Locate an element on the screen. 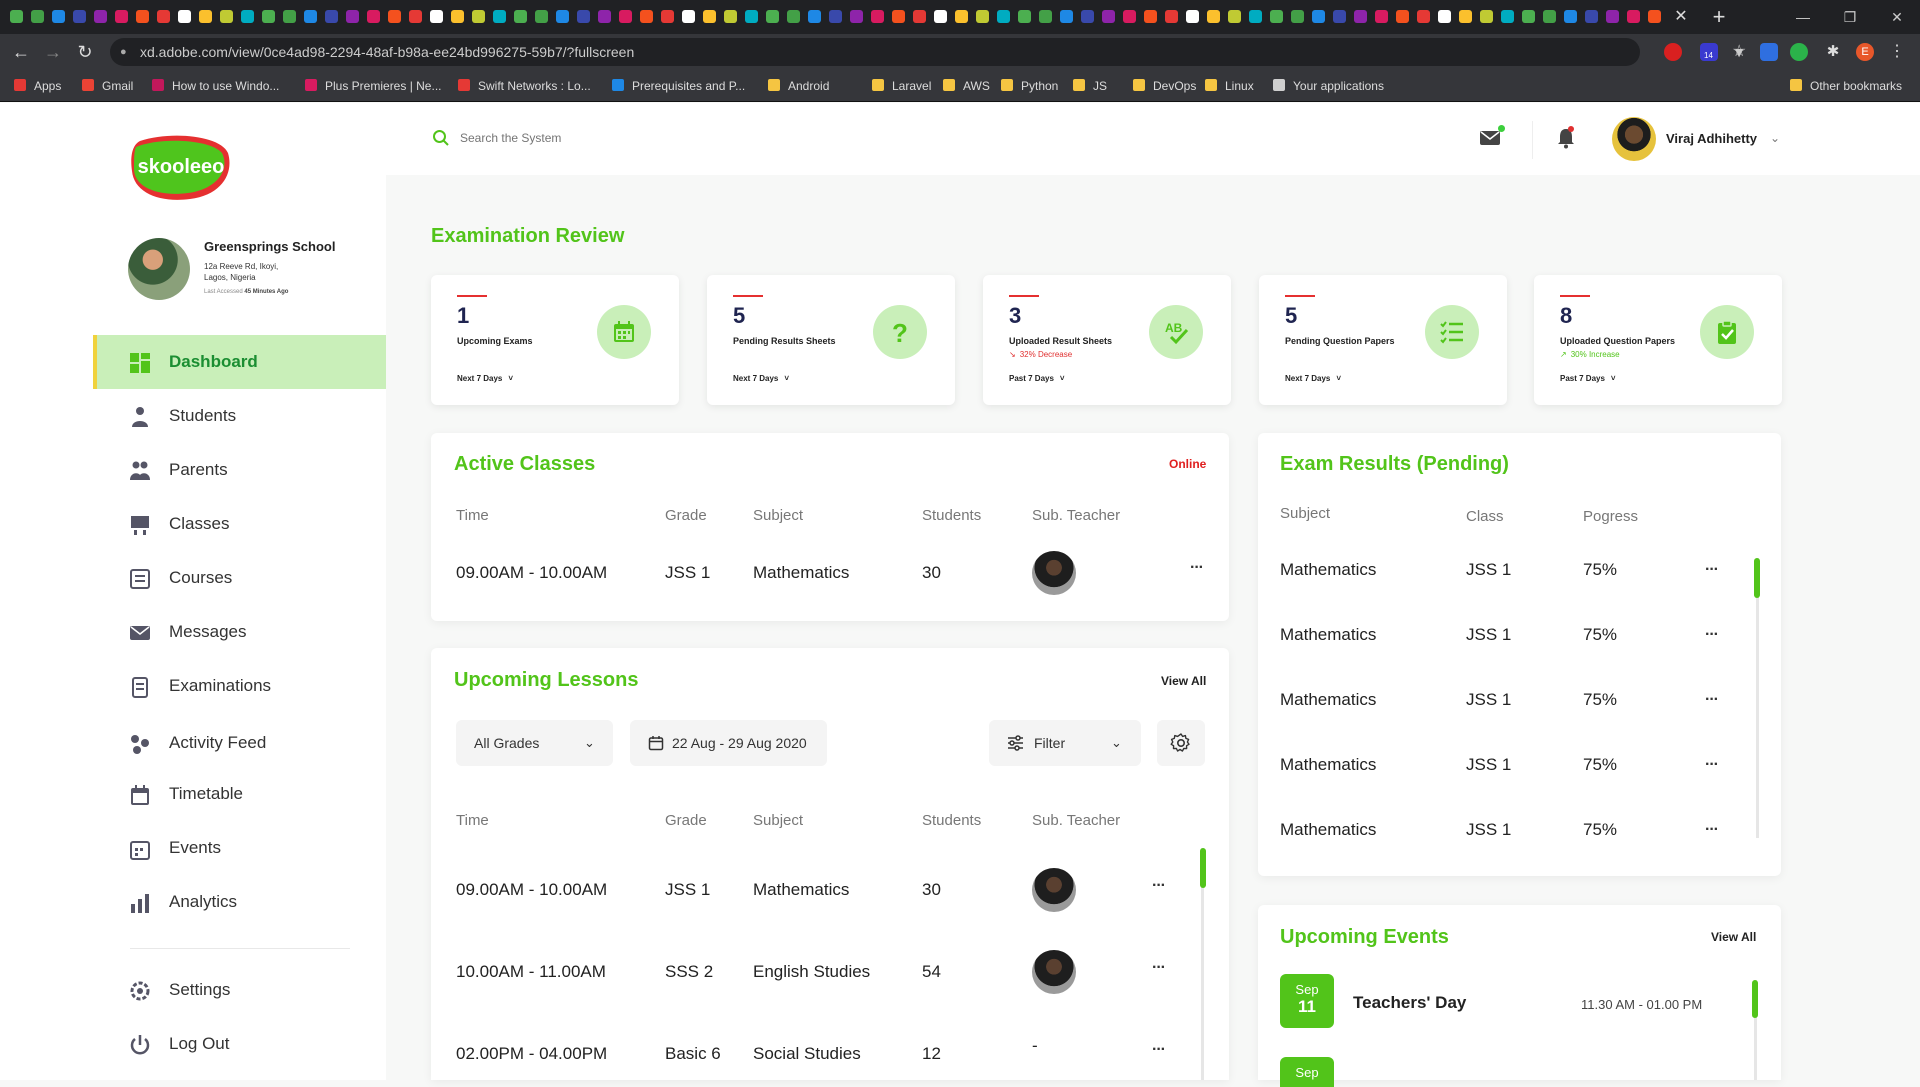 This screenshot has width=1920, height=1087. event-name: Teachers' Day is located at coordinates (1409, 1003).